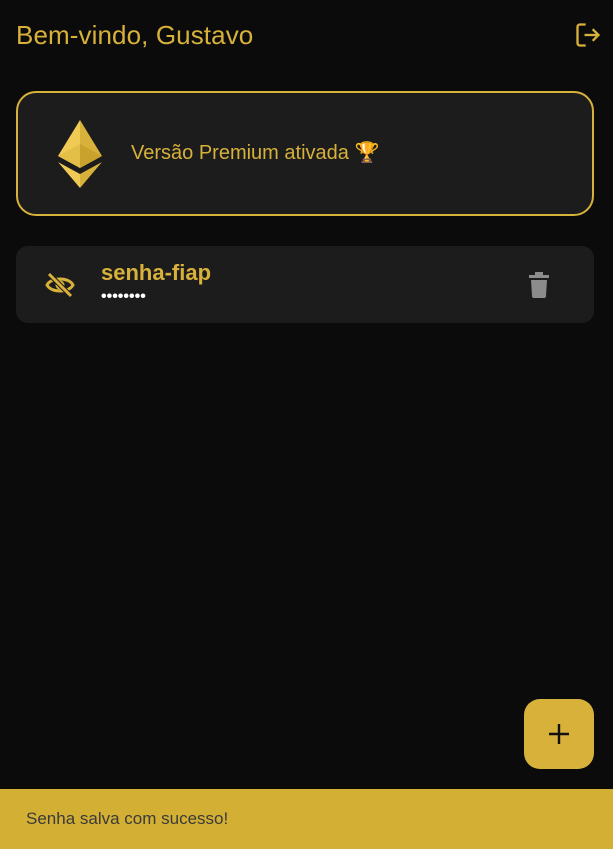 The width and height of the screenshot is (613, 849). I want to click on snackbar-message: Senha salva com sucesso!, so click(127, 818).